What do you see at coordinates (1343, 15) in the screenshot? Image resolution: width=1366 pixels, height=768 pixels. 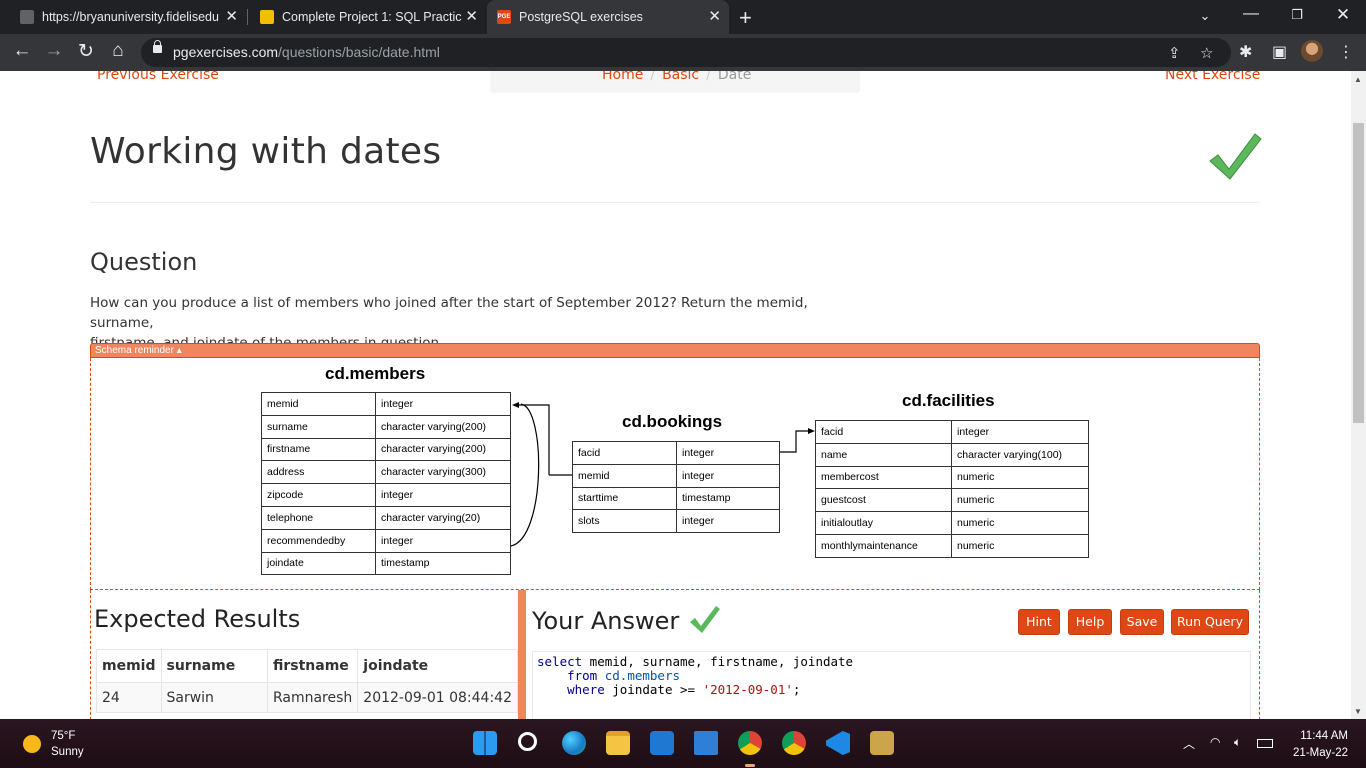 I see `window-close-icon: ✕` at bounding box center [1343, 15].